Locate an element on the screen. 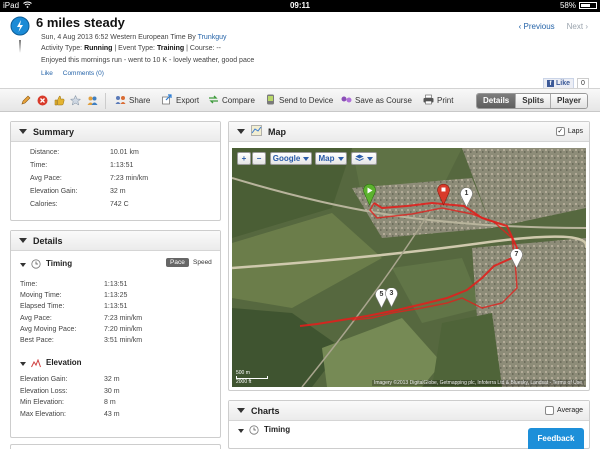 The height and width of the screenshot is (449, 600). timing-key: Avg Moving Pace: is located at coordinates (48, 329).